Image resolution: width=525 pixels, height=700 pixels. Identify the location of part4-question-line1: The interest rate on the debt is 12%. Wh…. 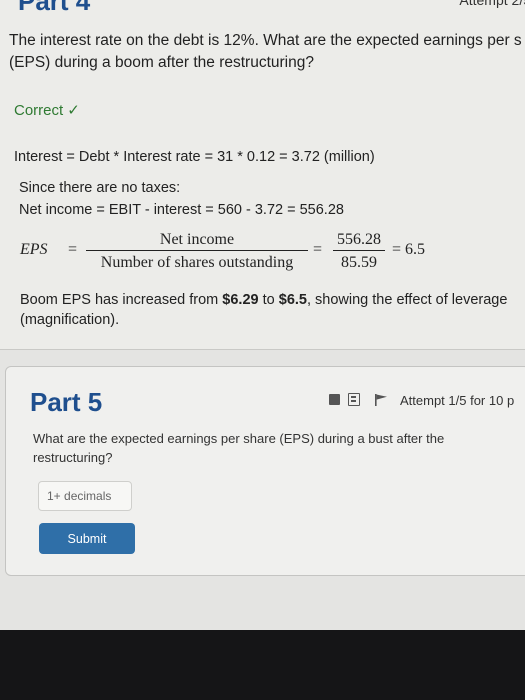
(265, 40).